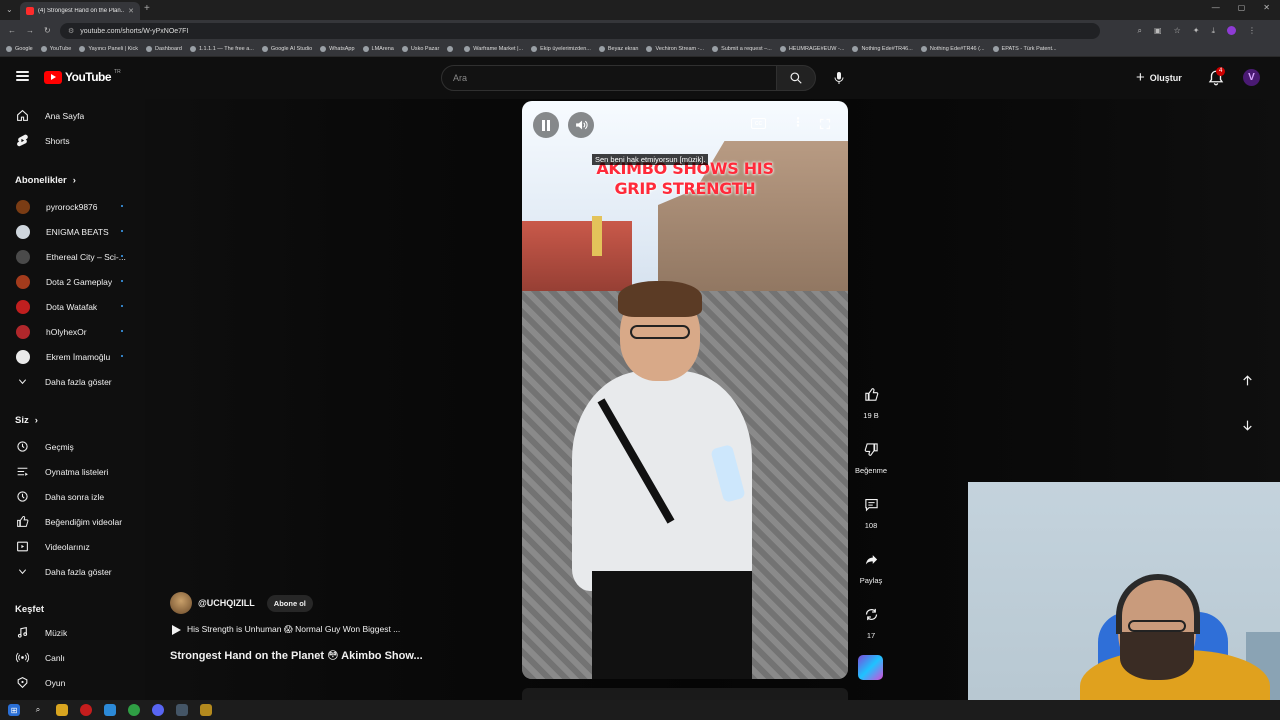 The image size is (1280, 720). Describe the element at coordinates (1213, 31) in the screenshot. I see `downloads-icon: ⤓` at that location.